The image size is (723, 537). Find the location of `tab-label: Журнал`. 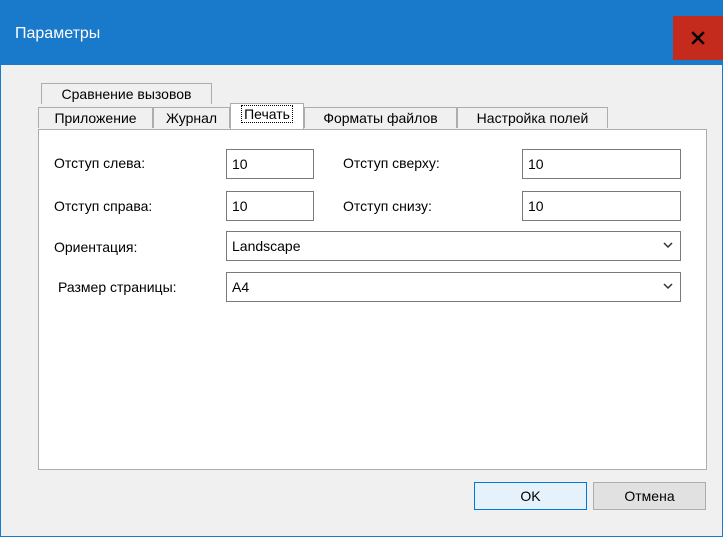

tab-label: Журнал is located at coordinates (191, 118).